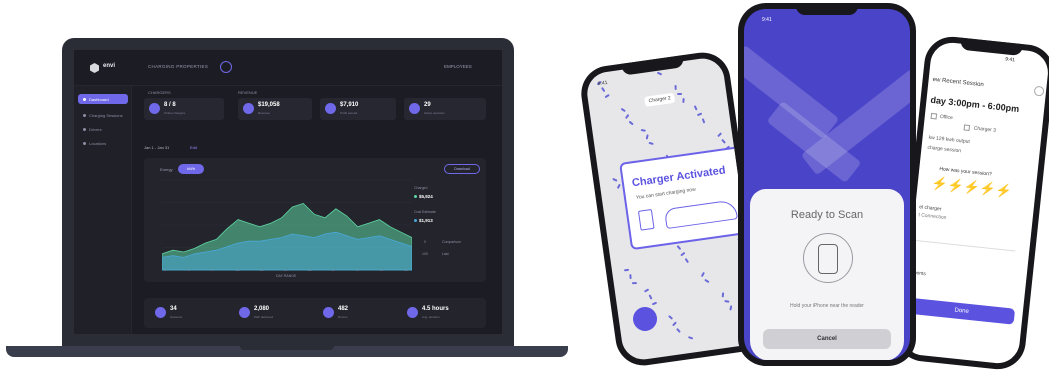 The width and height of the screenshot is (1049, 372). I want to click on banner-title: Charger Activated, so click(679, 177).